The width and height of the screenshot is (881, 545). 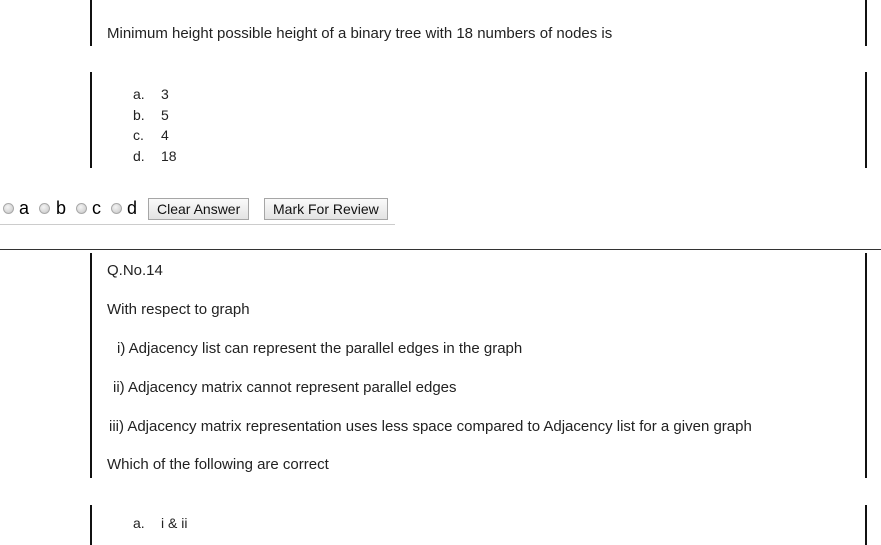 What do you see at coordinates (135, 270) in the screenshot?
I see `q14-number: Q.No.14` at bounding box center [135, 270].